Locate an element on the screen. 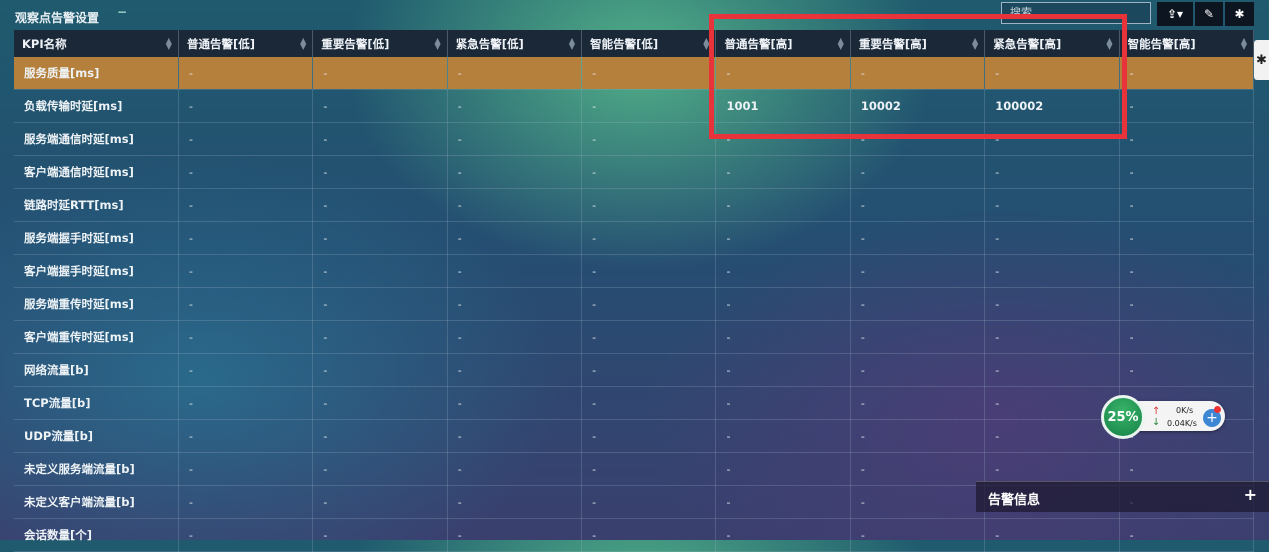 This screenshot has height=552, width=1269. column-header: 智能告警[低] ▲ ▼ is located at coordinates (649, 43).